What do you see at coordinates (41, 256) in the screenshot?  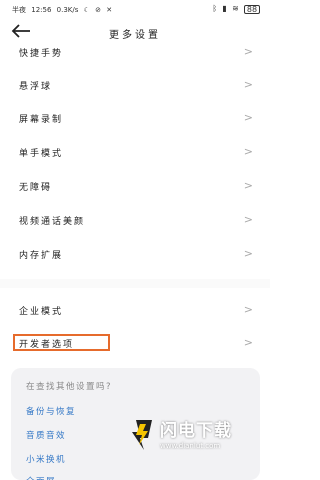 I see `list-item-label: 内存扩展` at bounding box center [41, 256].